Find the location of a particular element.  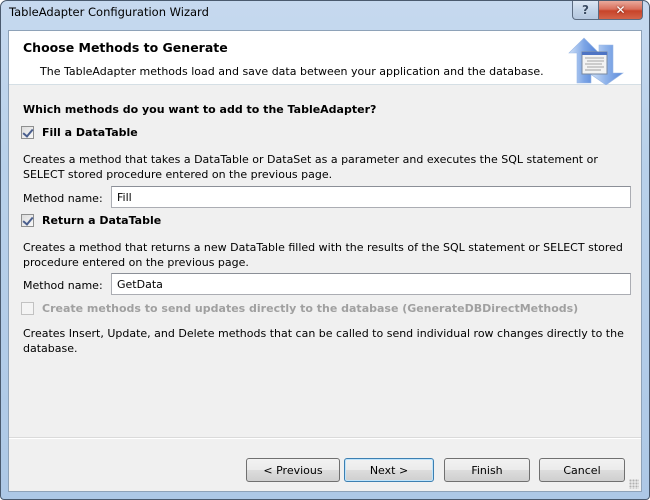

return-datatable-label: Return a DataTable is located at coordinates (102, 220).